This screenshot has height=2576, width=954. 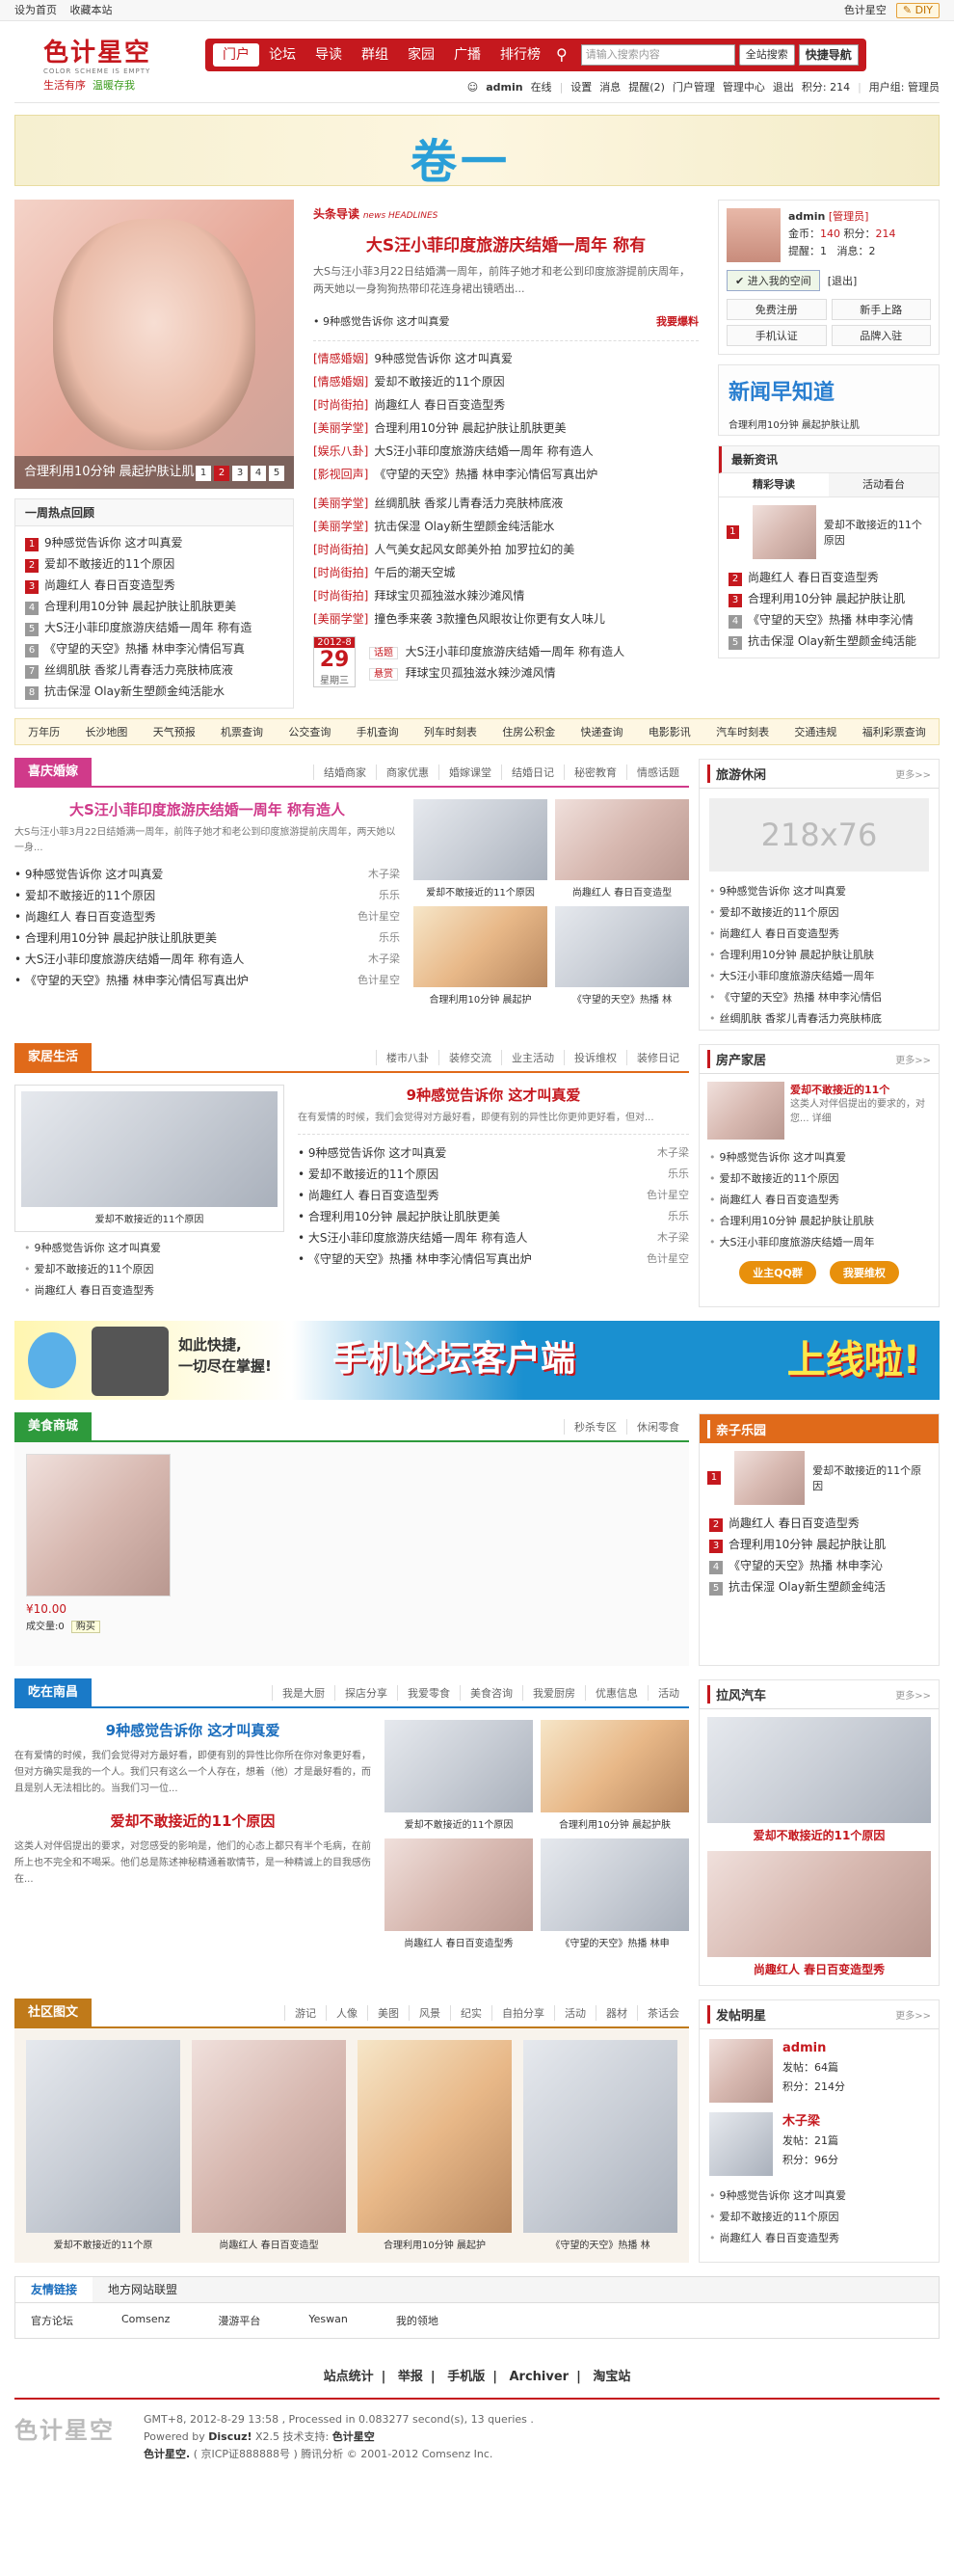 I want to click on report-badge: 我要爆料, so click(x=677, y=321).